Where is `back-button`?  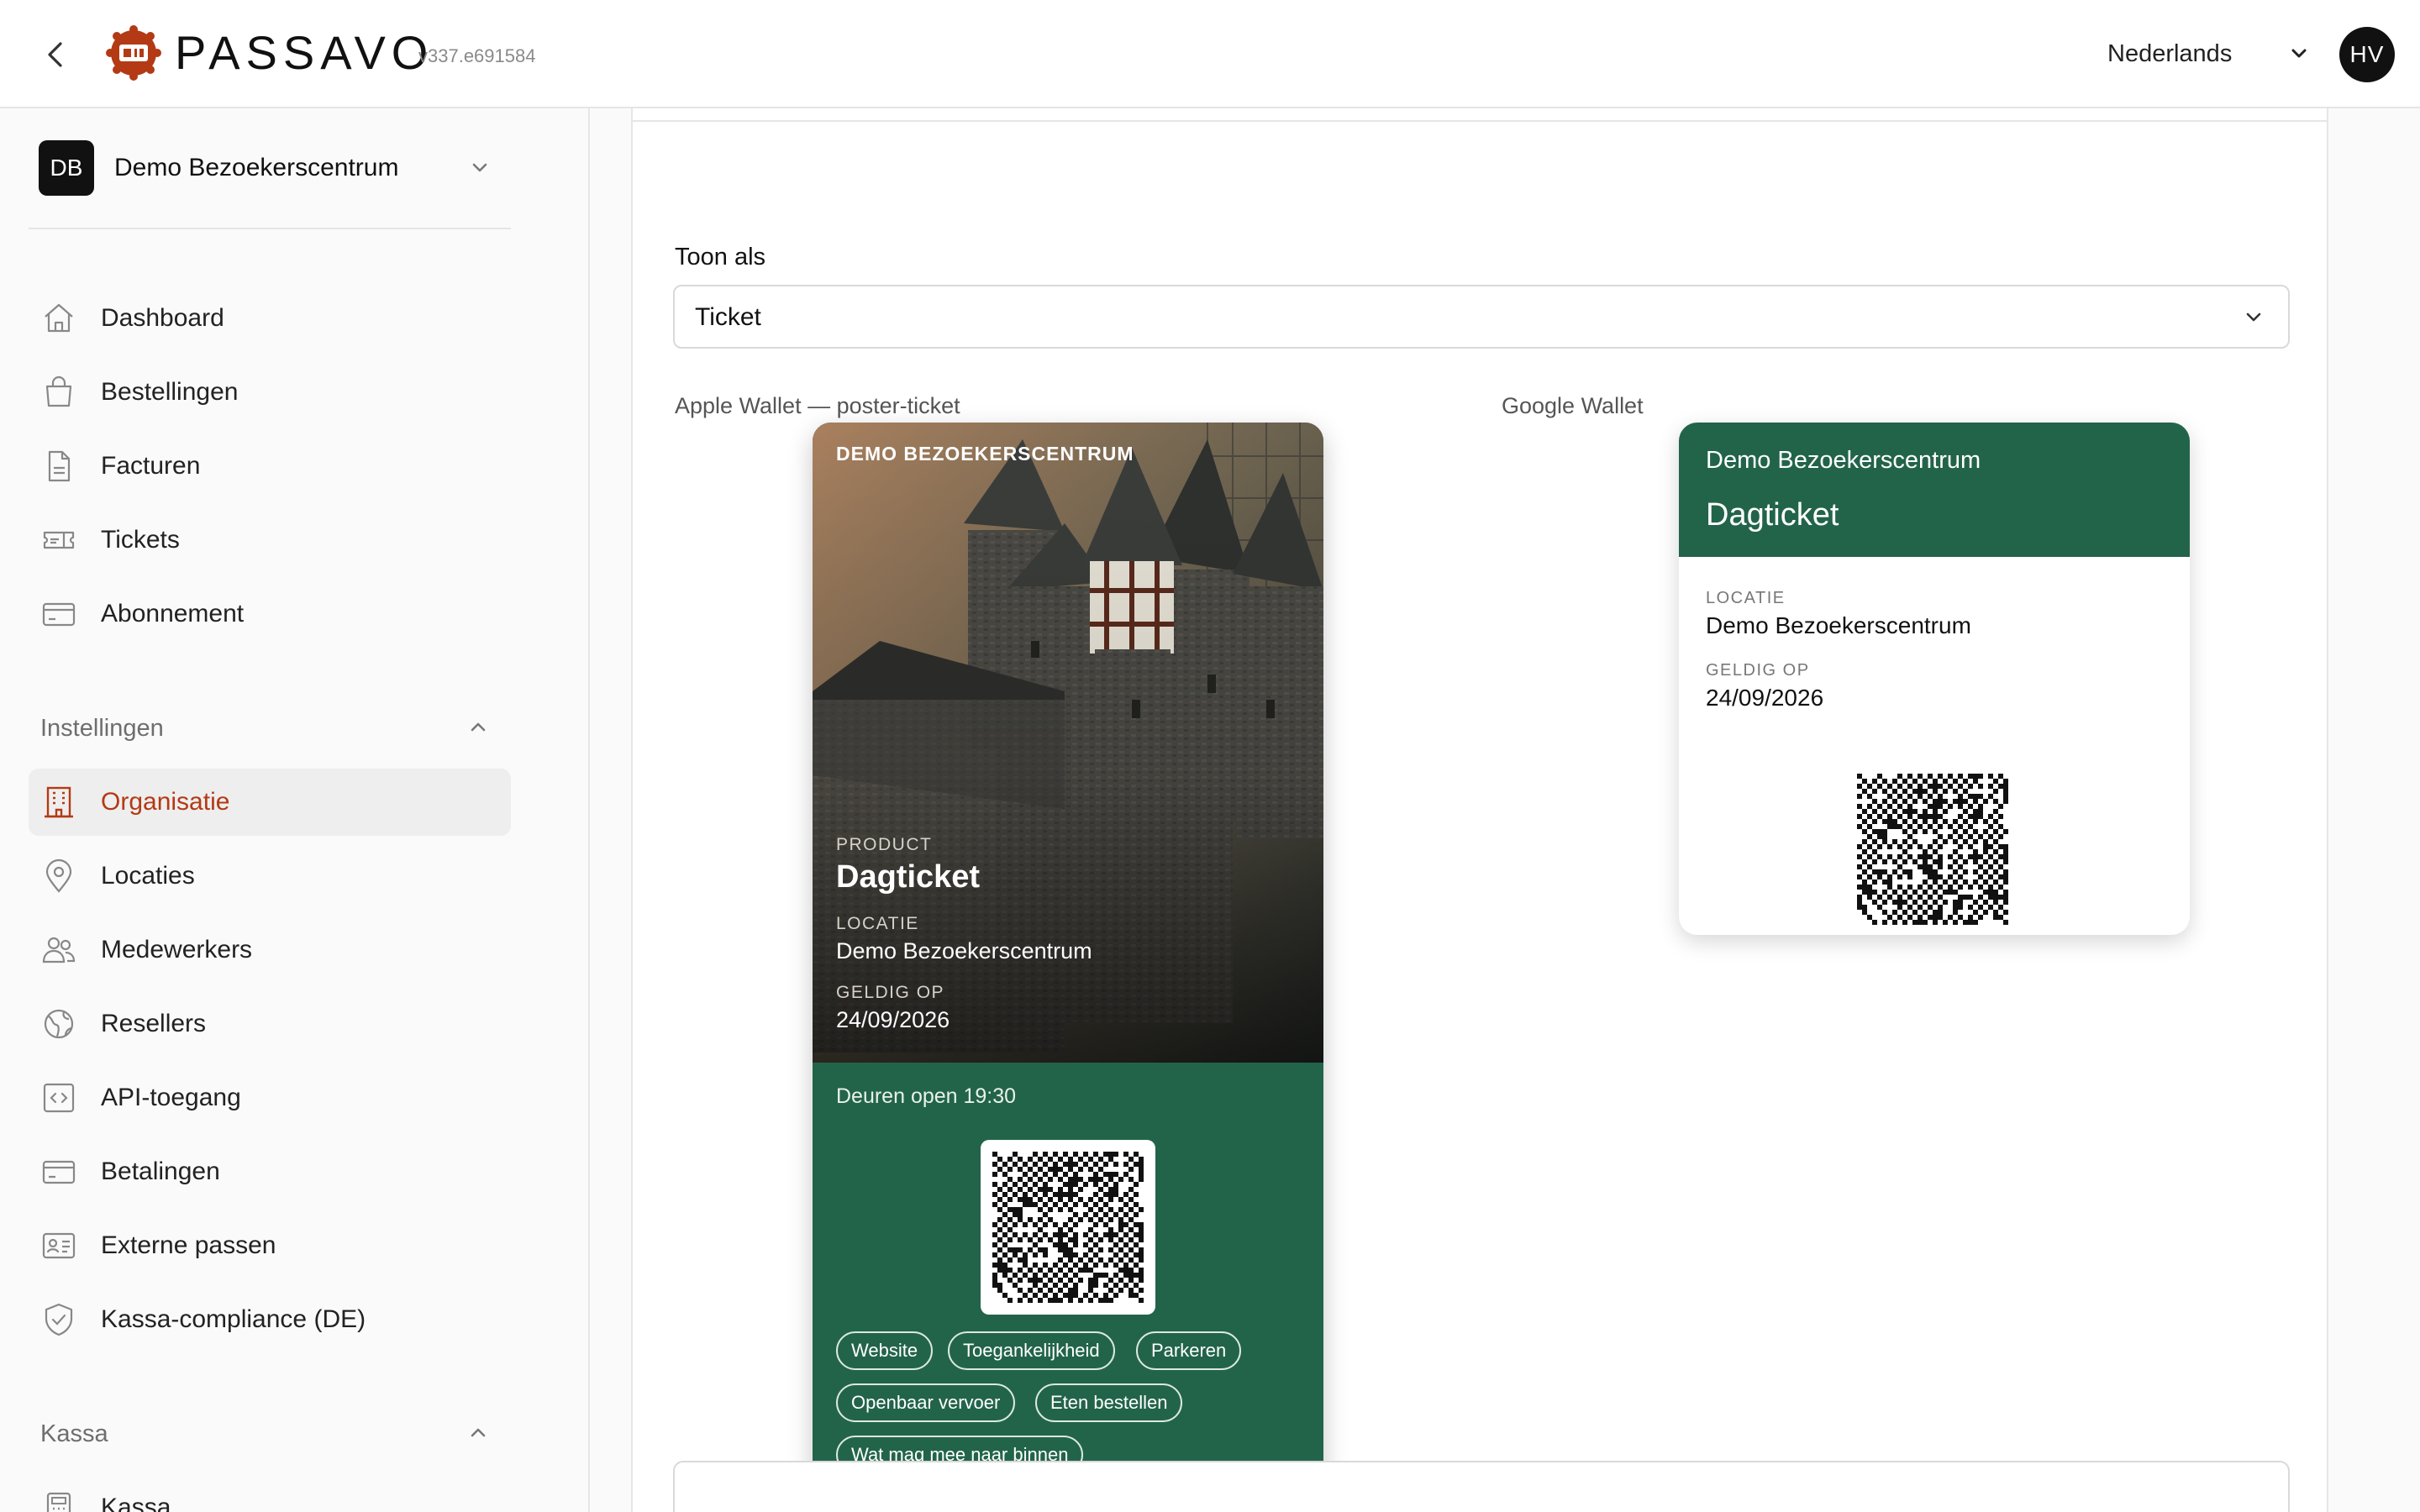 back-button is located at coordinates (56, 54).